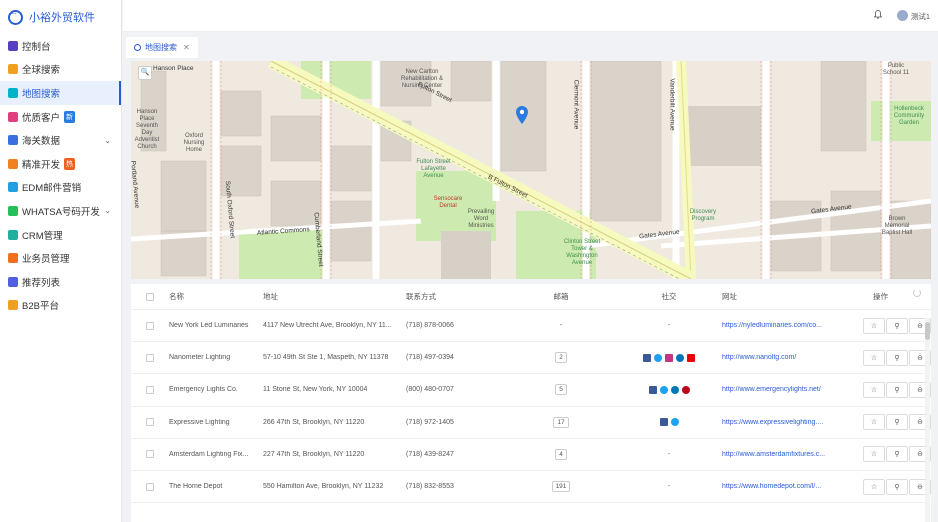 Image resolution: width=938 pixels, height=522 pixels. What do you see at coordinates (60, 164) in the screenshot?
I see `sidebar-item-target: 精准开发热` at bounding box center [60, 164].